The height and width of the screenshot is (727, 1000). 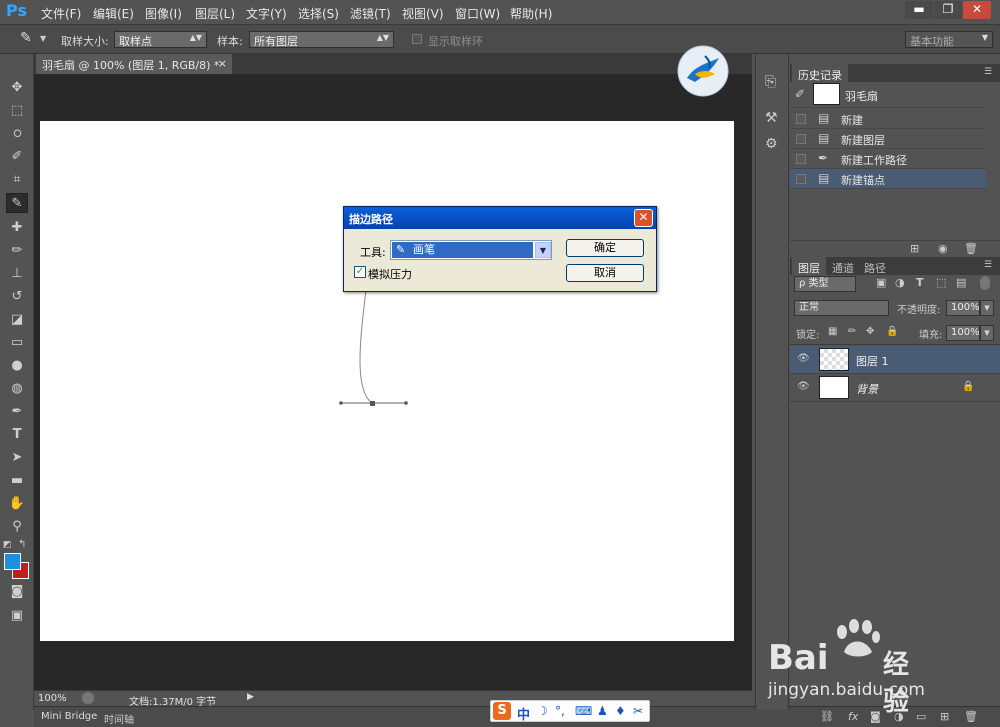 I want to click on user-icon: ♟, so click(x=602, y=711).